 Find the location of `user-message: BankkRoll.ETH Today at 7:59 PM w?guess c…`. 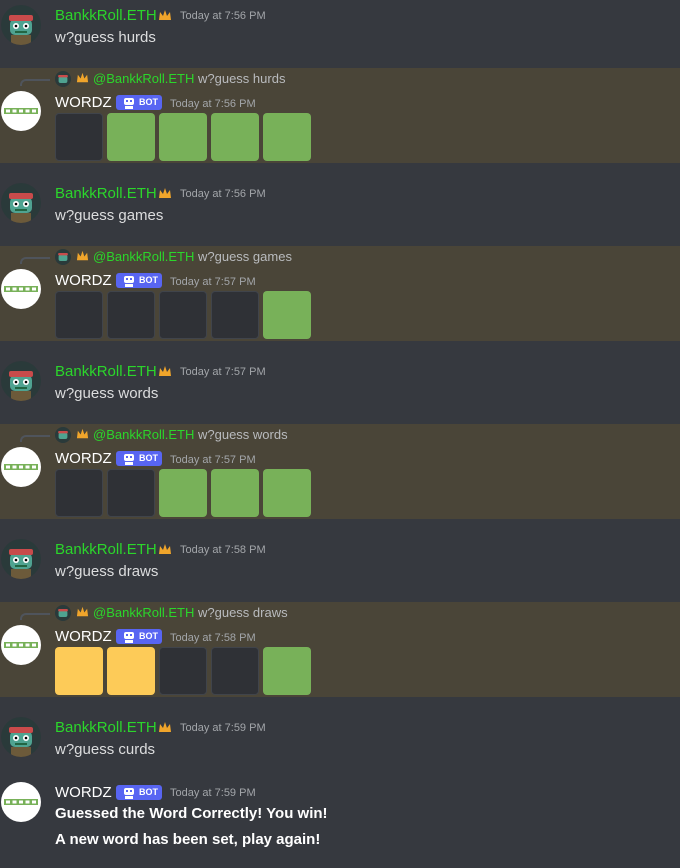

user-message: BankkRoll.ETH Today at 7:59 PM w?guess c… is located at coordinates (340, 743).